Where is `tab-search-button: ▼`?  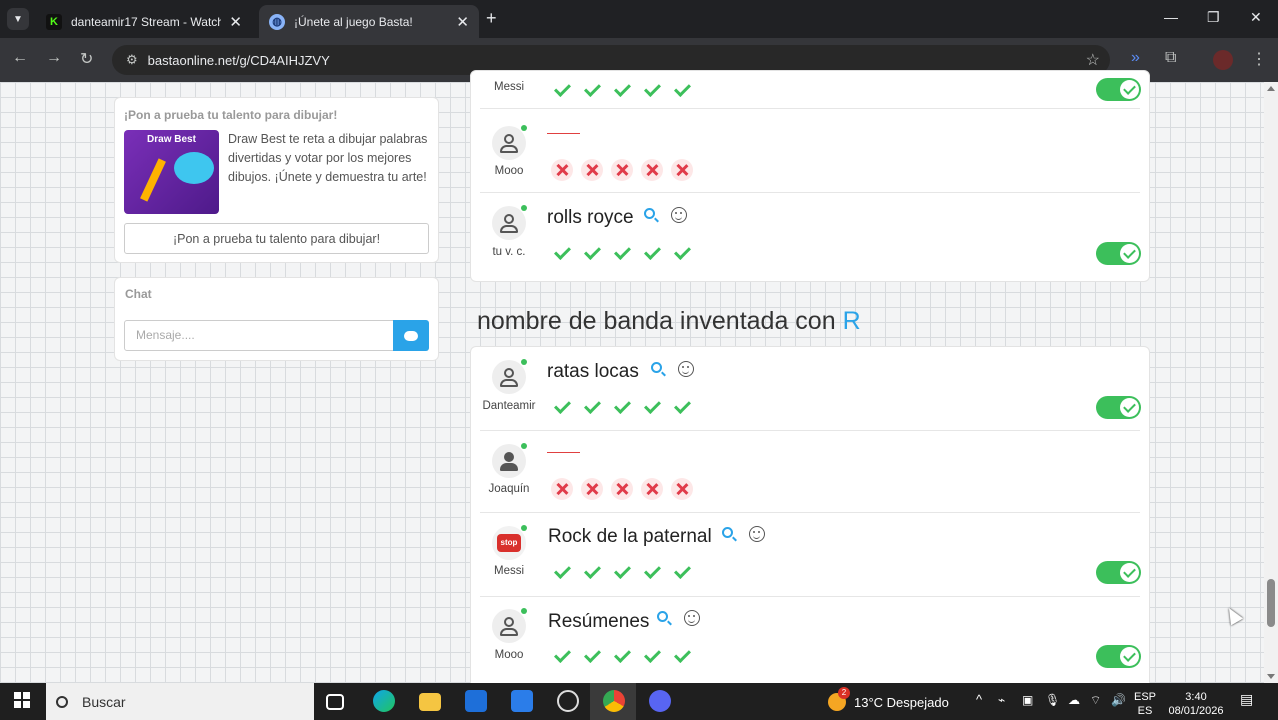
tab-search-button: ▼ is located at coordinates (18, 19).